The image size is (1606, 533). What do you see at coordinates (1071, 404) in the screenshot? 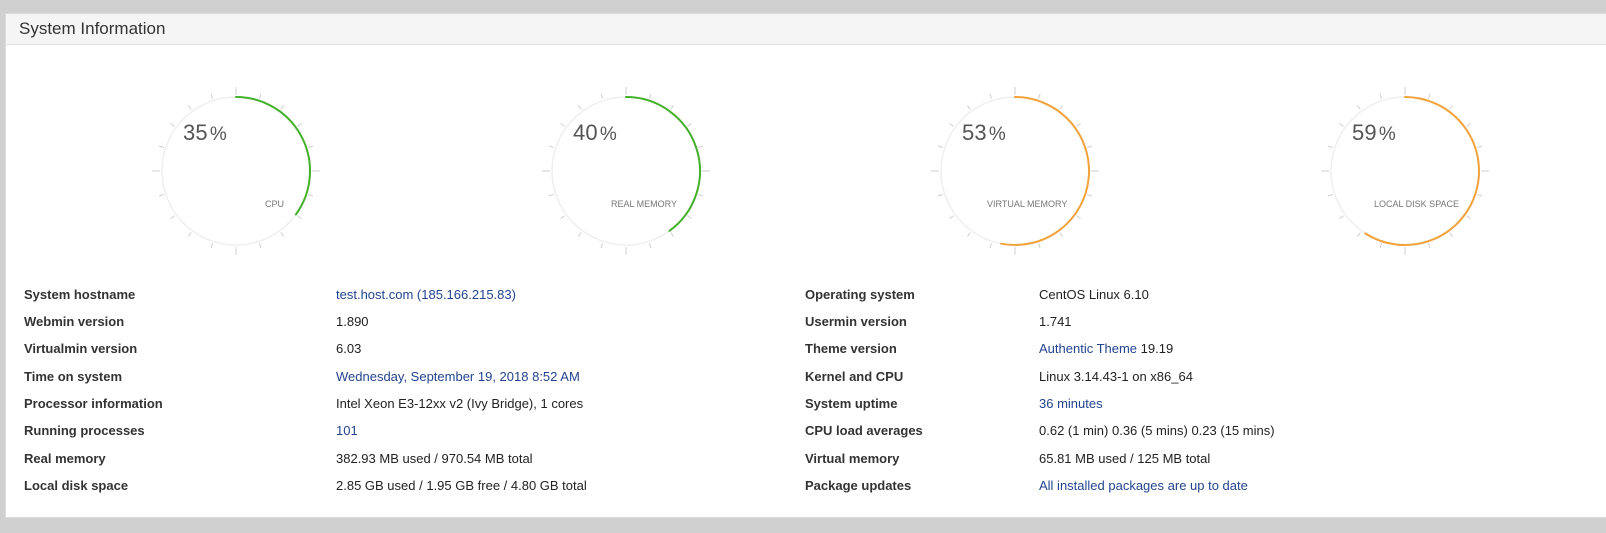
I see `system-uptime-link: 36 minutes` at bounding box center [1071, 404].